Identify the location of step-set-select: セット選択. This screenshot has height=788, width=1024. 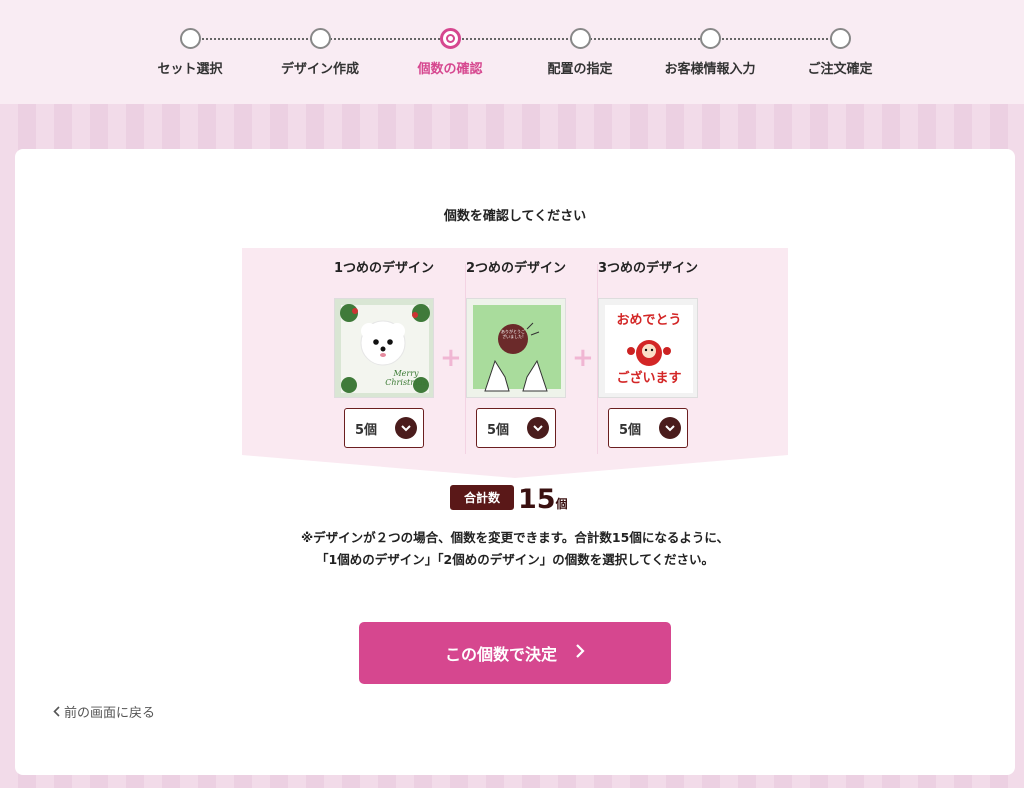
(190, 52).